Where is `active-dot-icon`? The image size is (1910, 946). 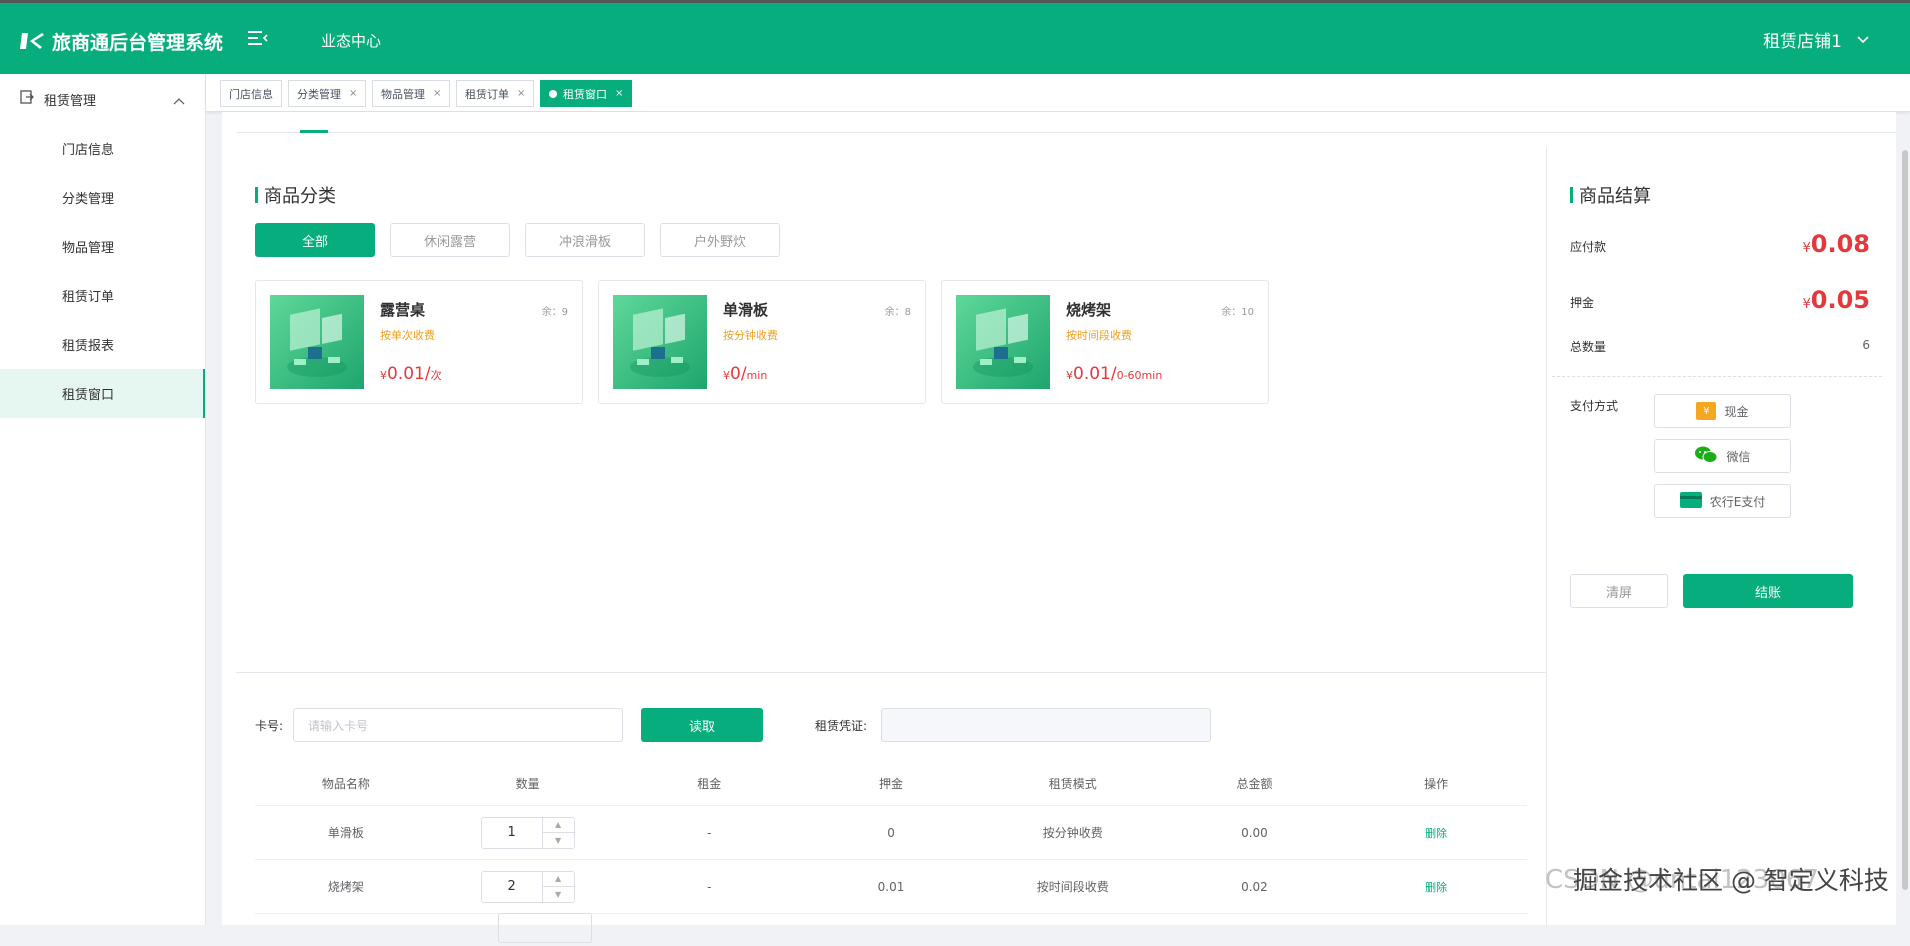 active-dot-icon is located at coordinates (553, 93).